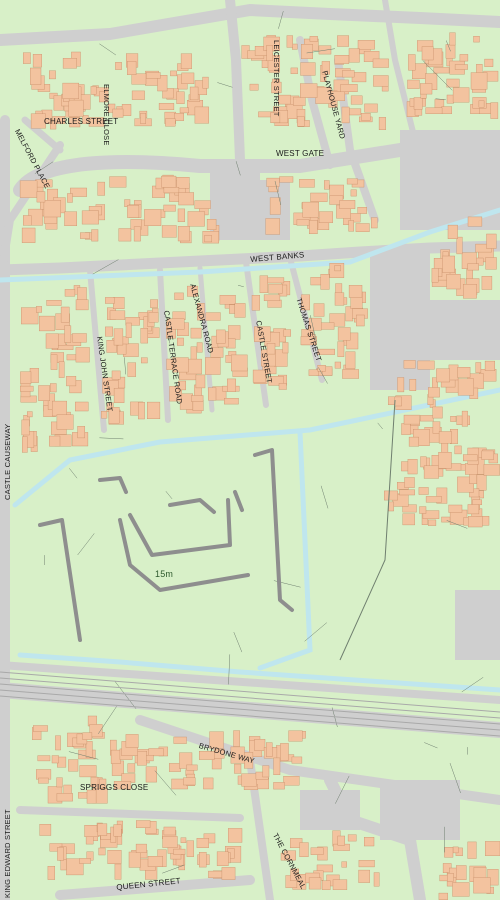 This screenshot has width=500, height=900. I want to click on label-elmore-close: ELMORE CLOSE, so click(106, 115).